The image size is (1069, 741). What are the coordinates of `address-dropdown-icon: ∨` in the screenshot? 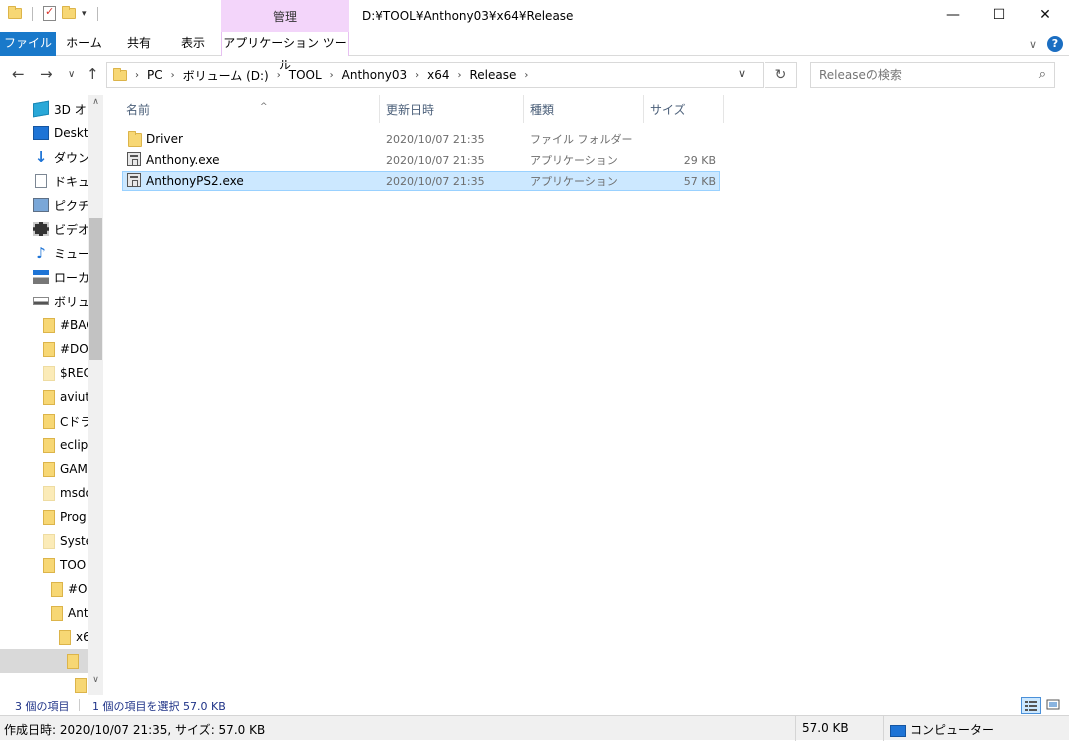 It's located at (742, 73).